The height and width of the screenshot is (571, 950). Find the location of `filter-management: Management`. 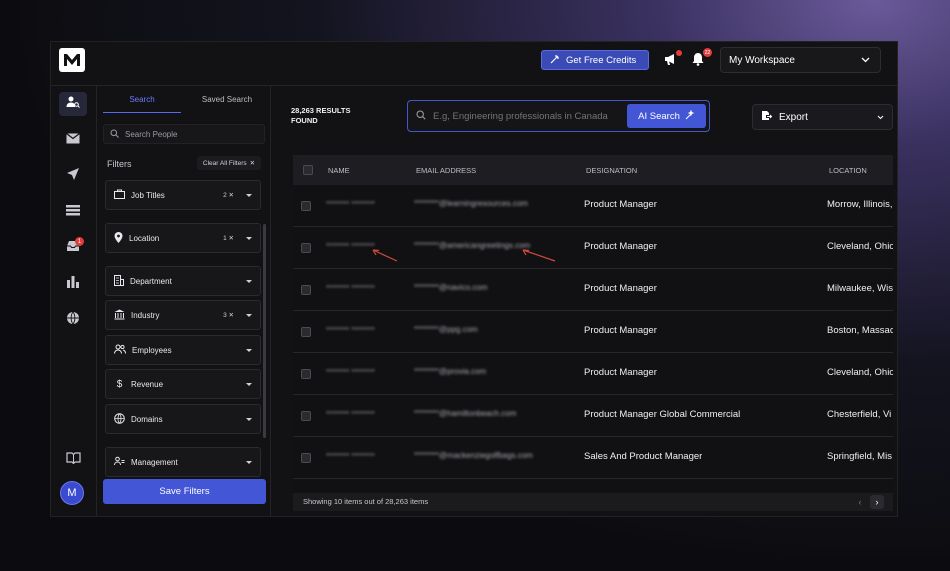

filter-management: Management is located at coordinates (183, 462).